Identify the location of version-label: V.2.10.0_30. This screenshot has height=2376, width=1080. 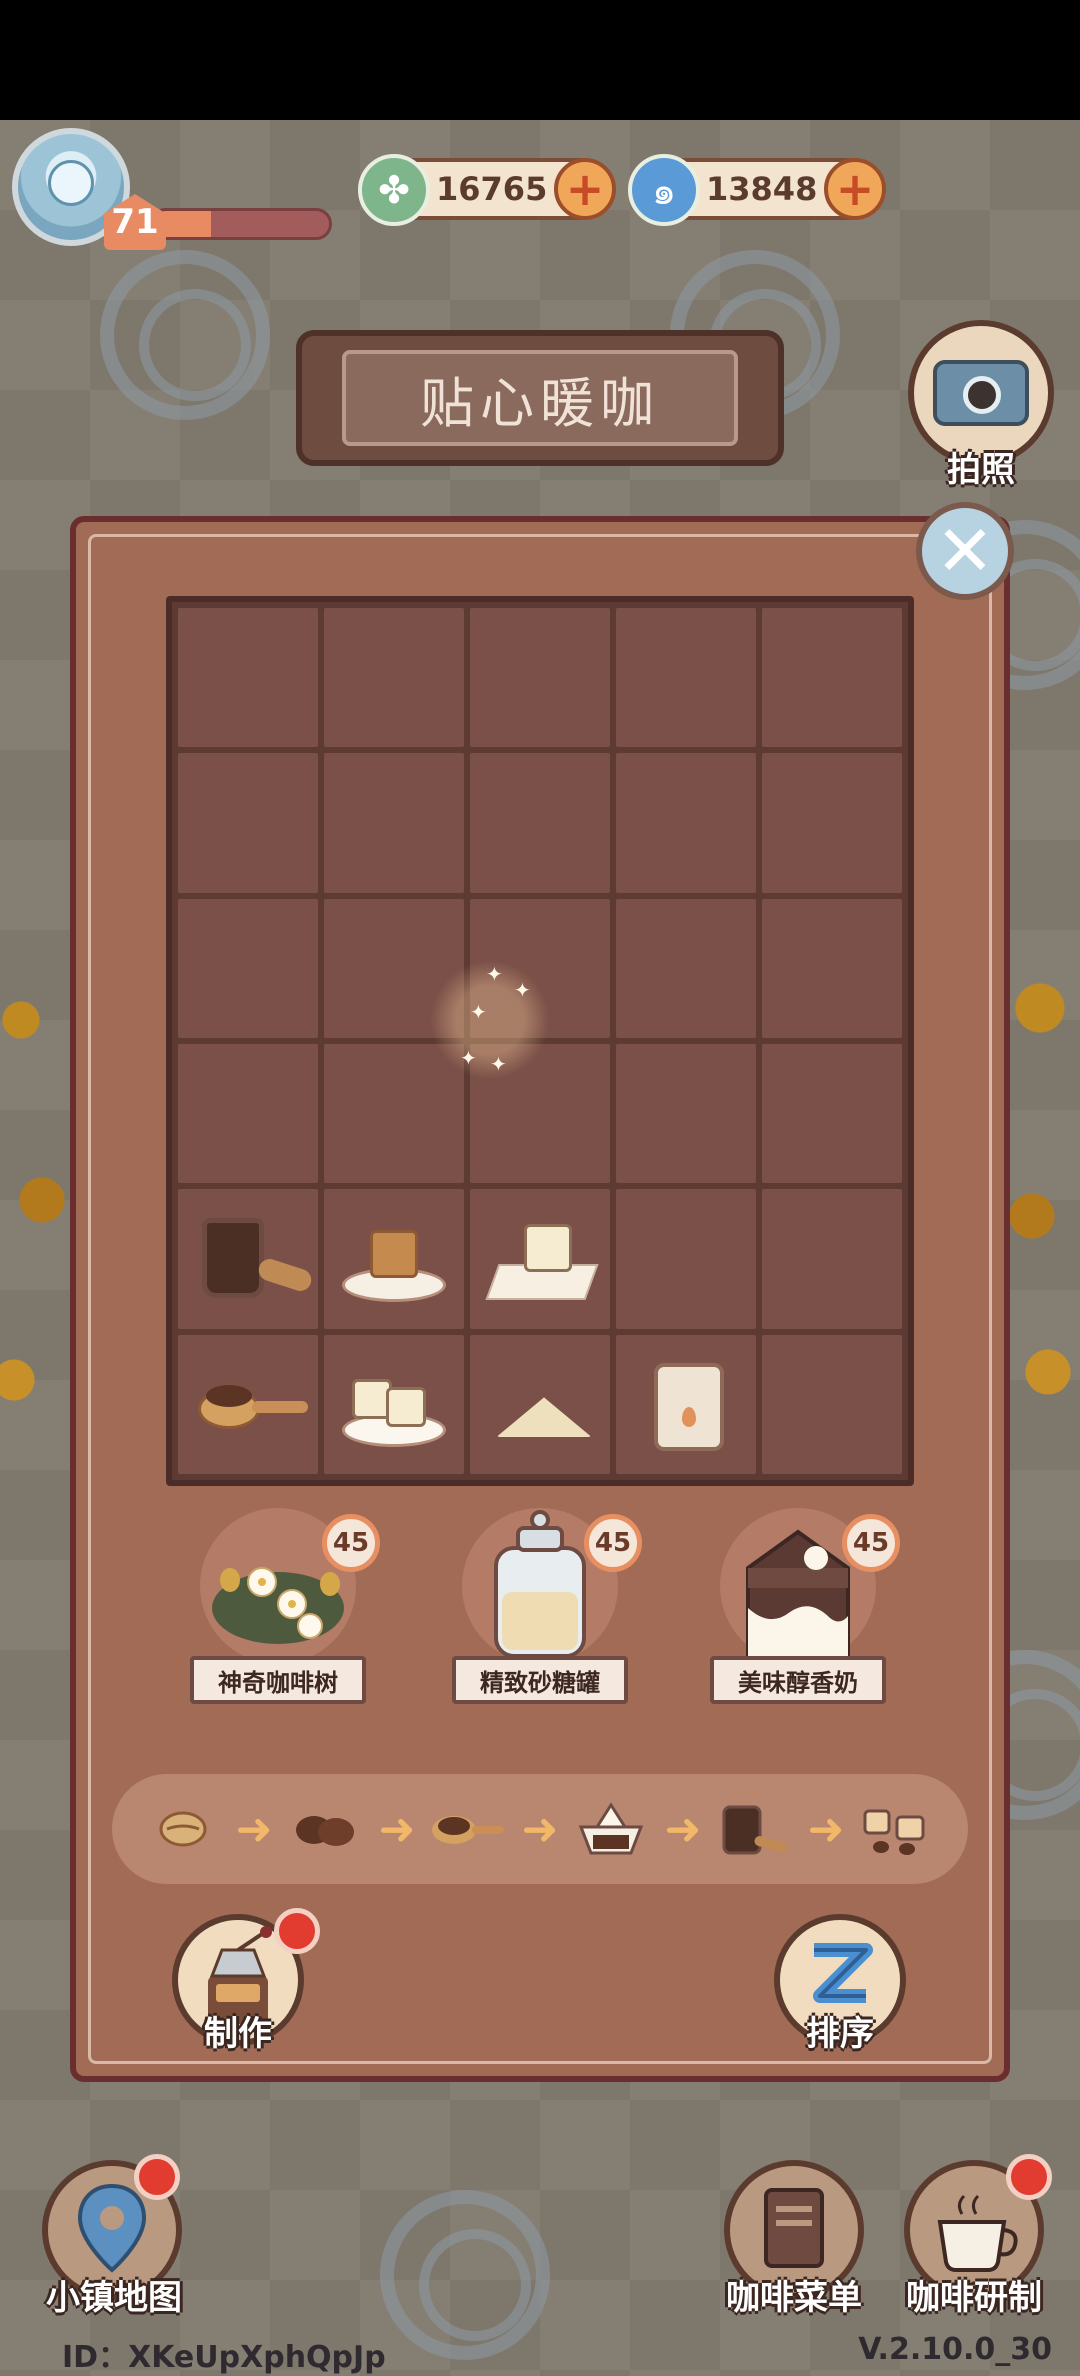
(955, 2349).